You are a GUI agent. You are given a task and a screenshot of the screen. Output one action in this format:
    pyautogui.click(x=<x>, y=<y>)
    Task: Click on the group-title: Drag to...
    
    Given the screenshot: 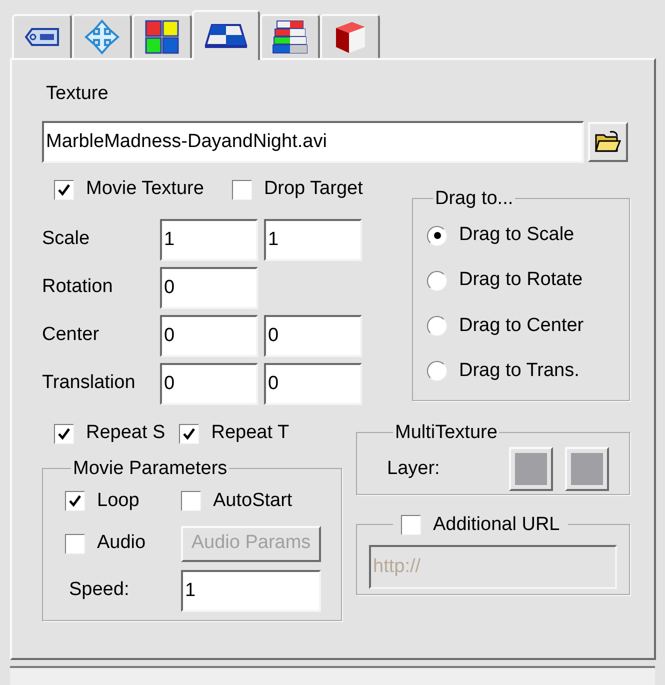 What is the action you would take?
    pyautogui.click(x=474, y=198)
    